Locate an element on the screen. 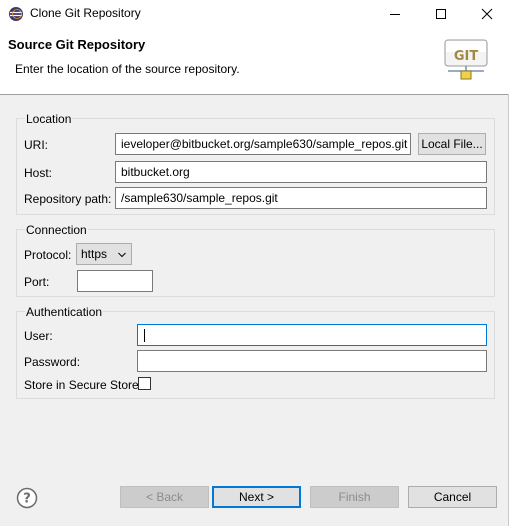  chevron-down-icon is located at coordinates (122, 255).